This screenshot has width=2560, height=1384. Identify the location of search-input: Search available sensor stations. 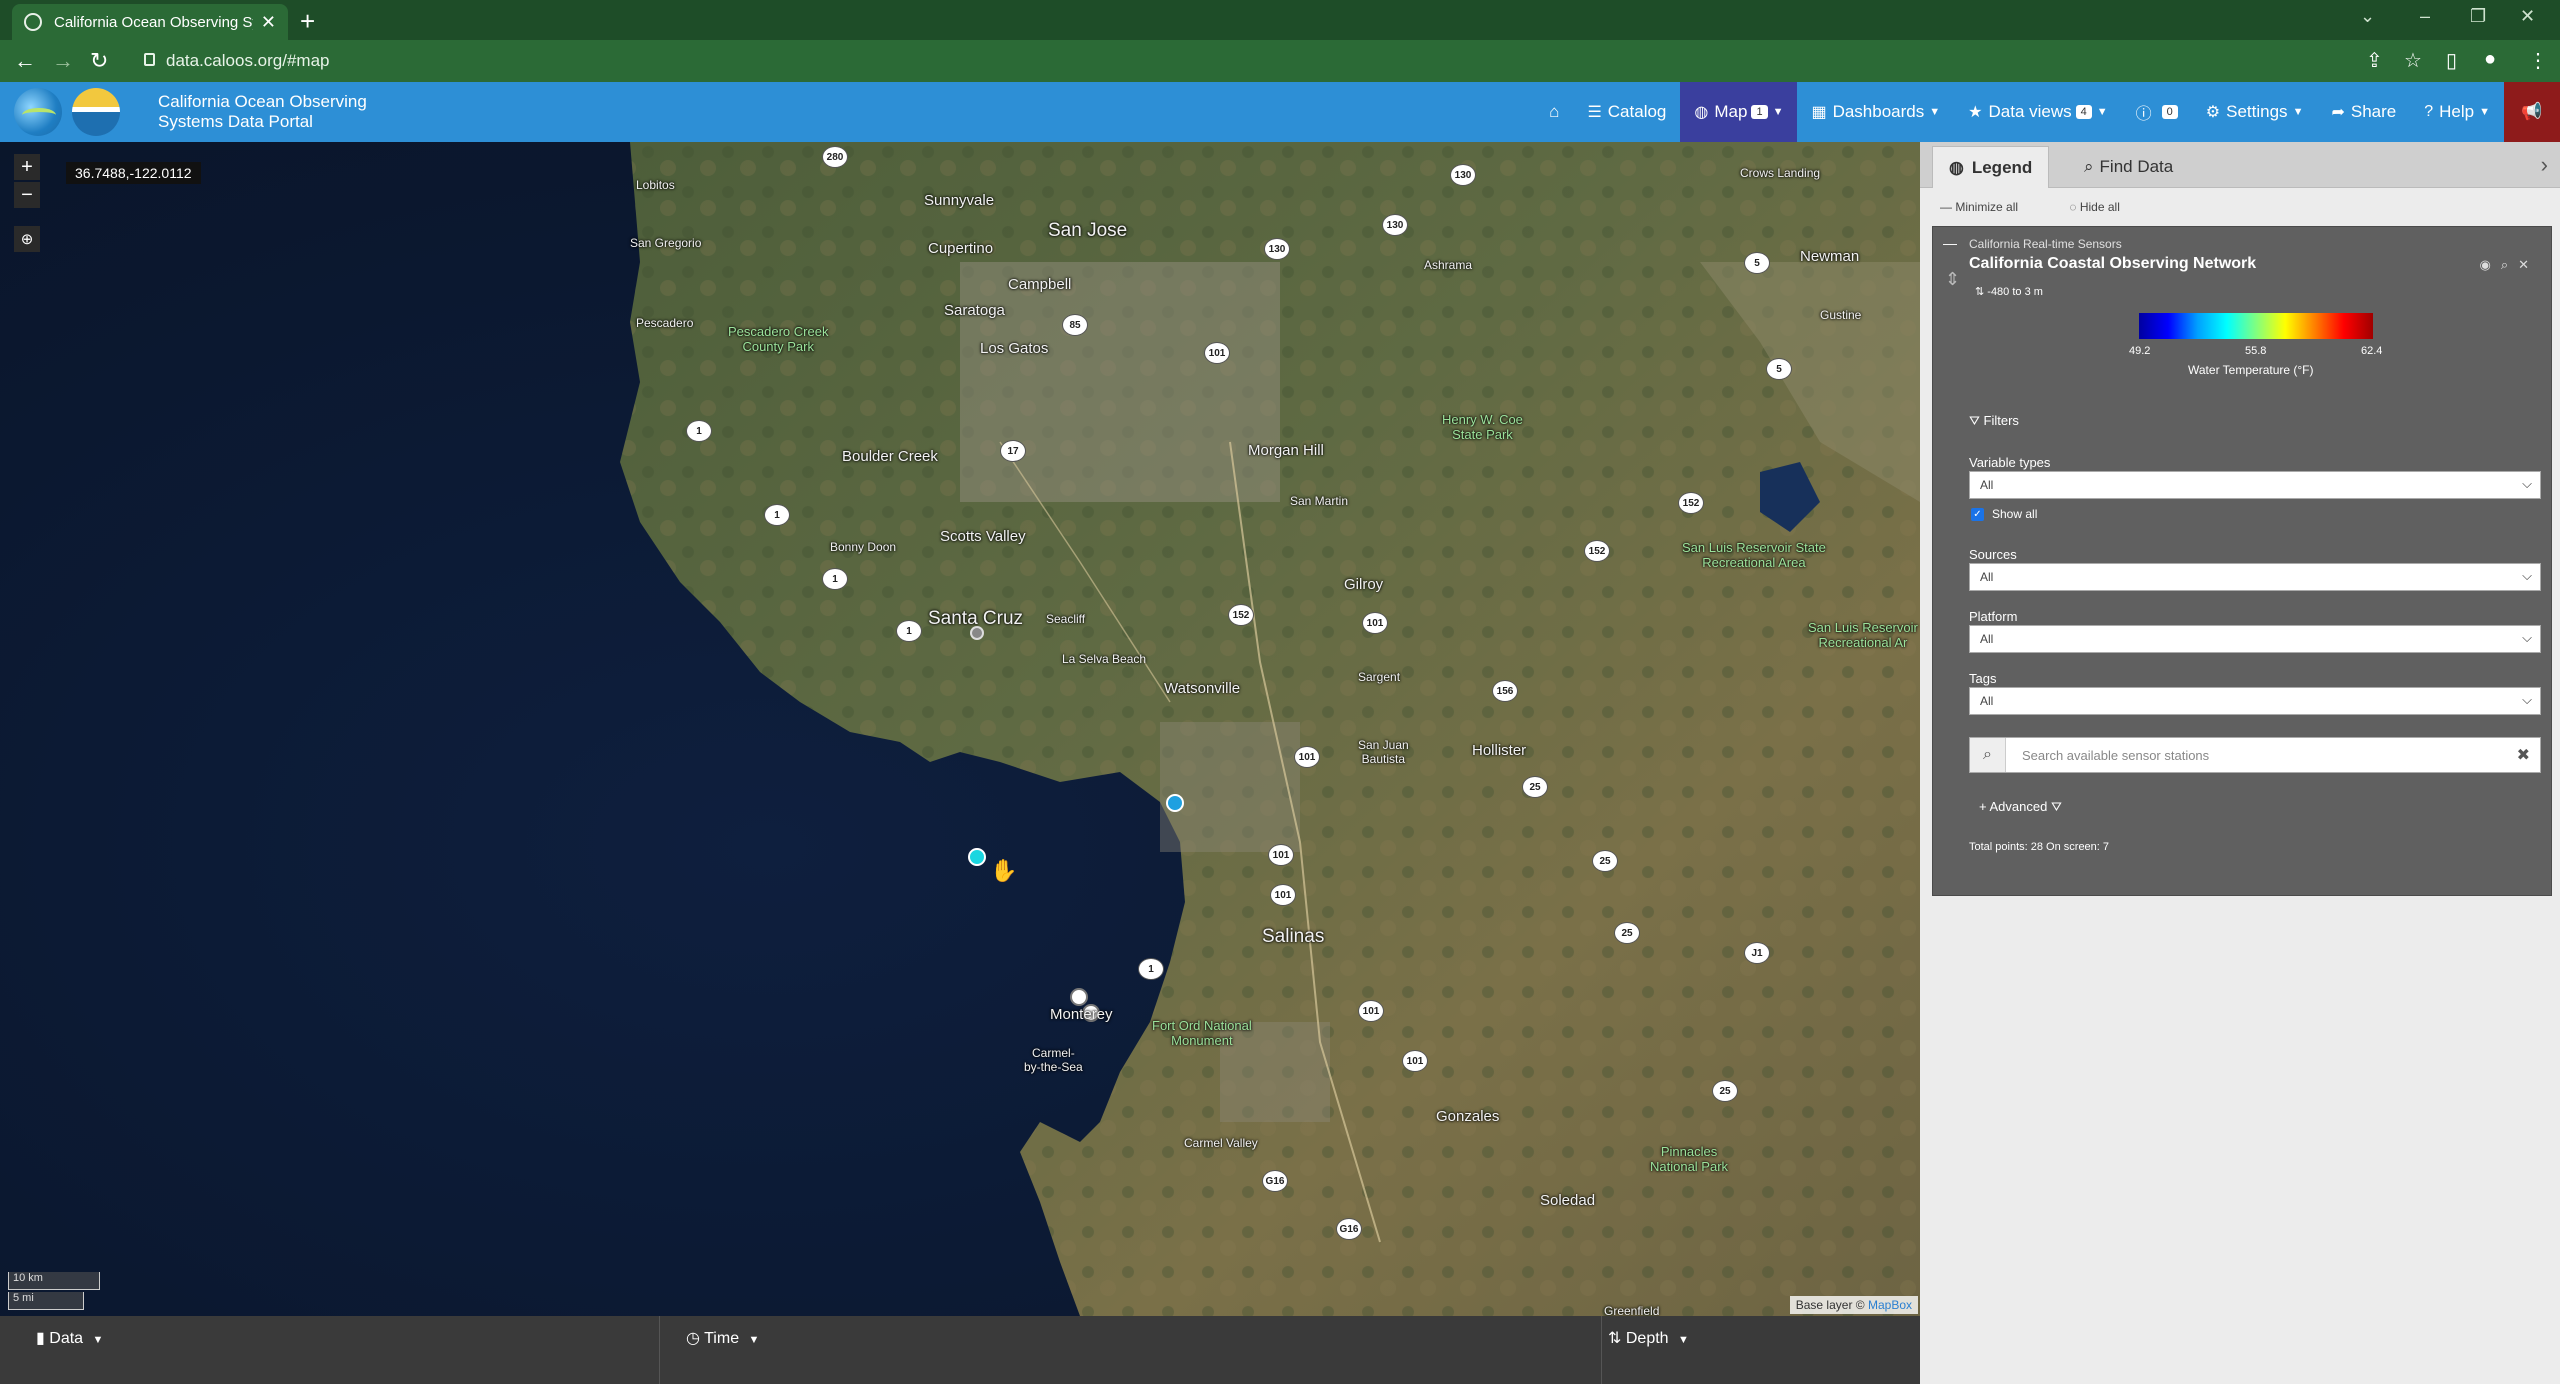
(2115, 755).